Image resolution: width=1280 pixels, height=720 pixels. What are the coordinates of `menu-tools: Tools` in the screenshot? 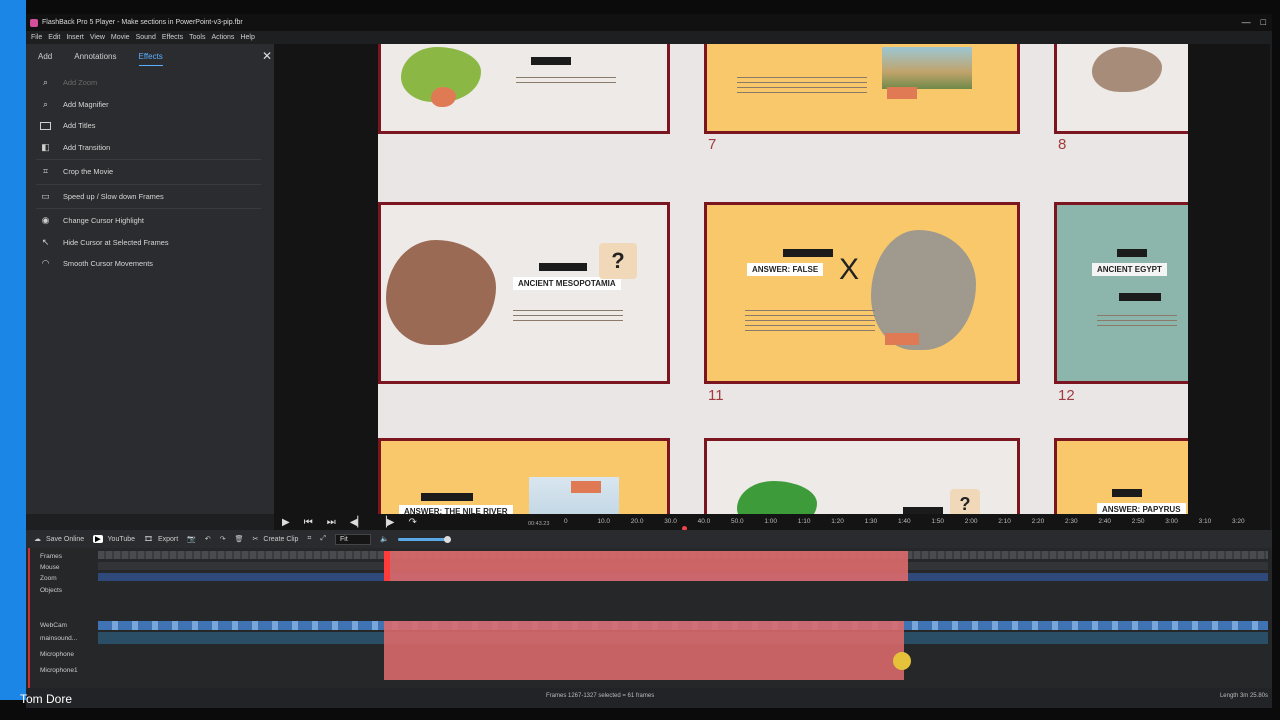 It's located at (197, 37).